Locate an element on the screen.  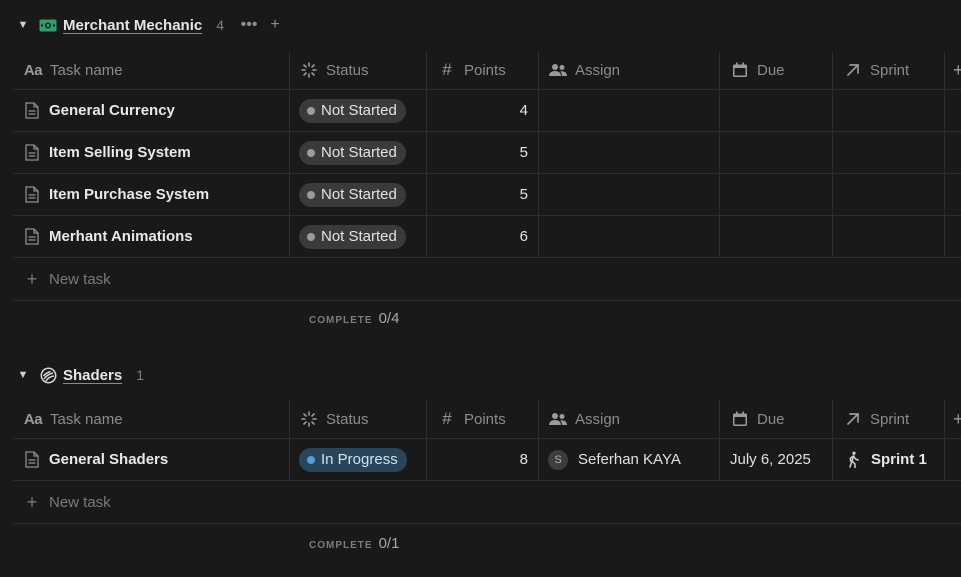
column-label: Due is located at coordinates (771, 419).